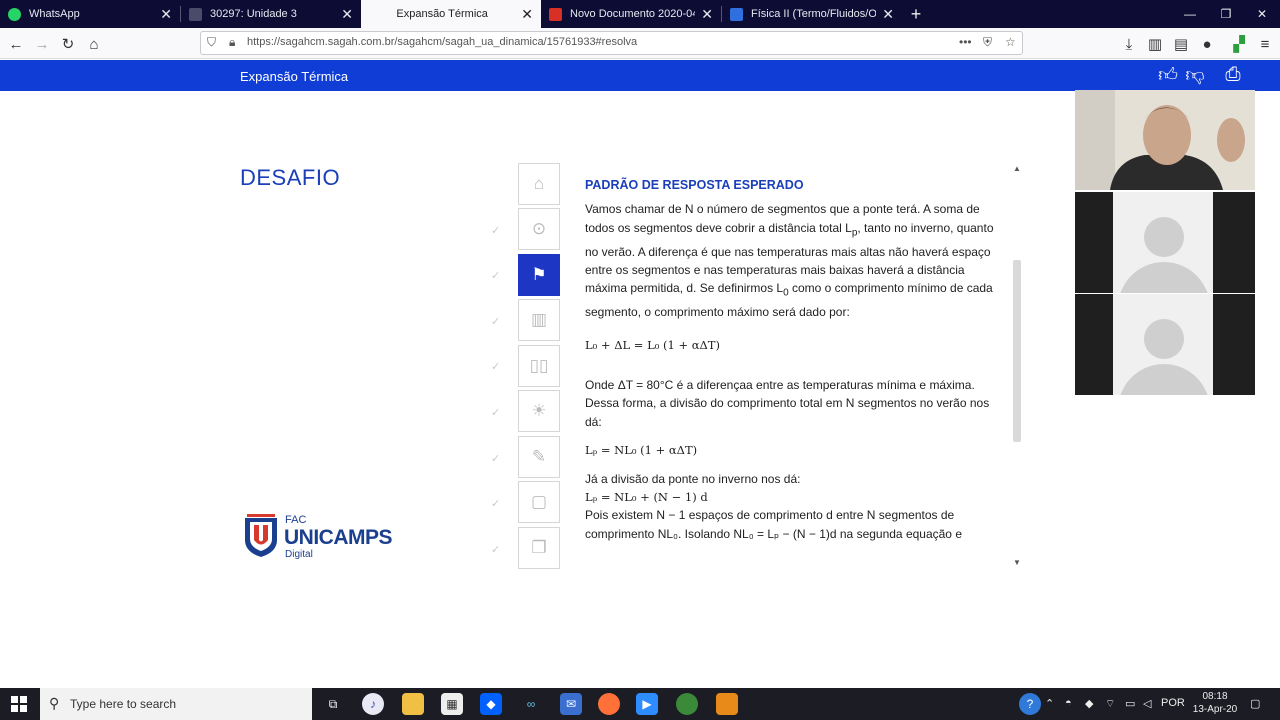 This screenshot has height=720, width=1280. I want to click on scroll-up-icon: ▲, so click(1017, 170).